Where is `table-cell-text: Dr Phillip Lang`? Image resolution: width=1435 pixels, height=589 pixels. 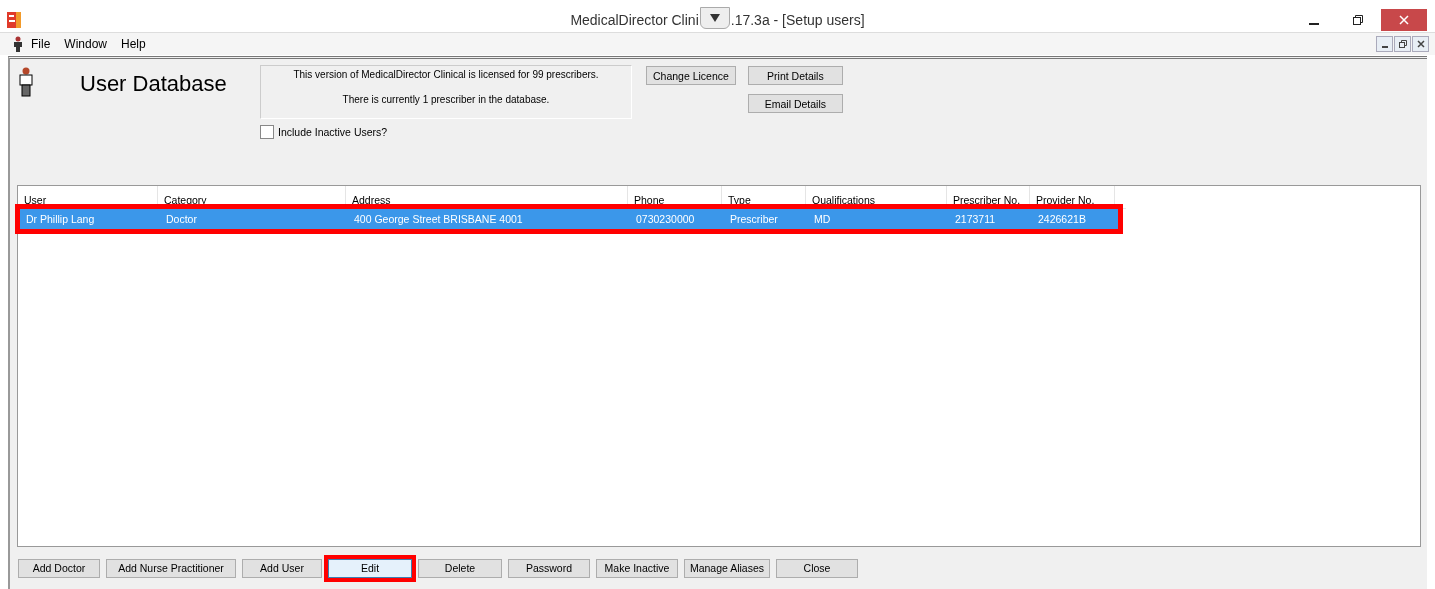 table-cell-text: Dr Phillip Lang is located at coordinates (60, 219).